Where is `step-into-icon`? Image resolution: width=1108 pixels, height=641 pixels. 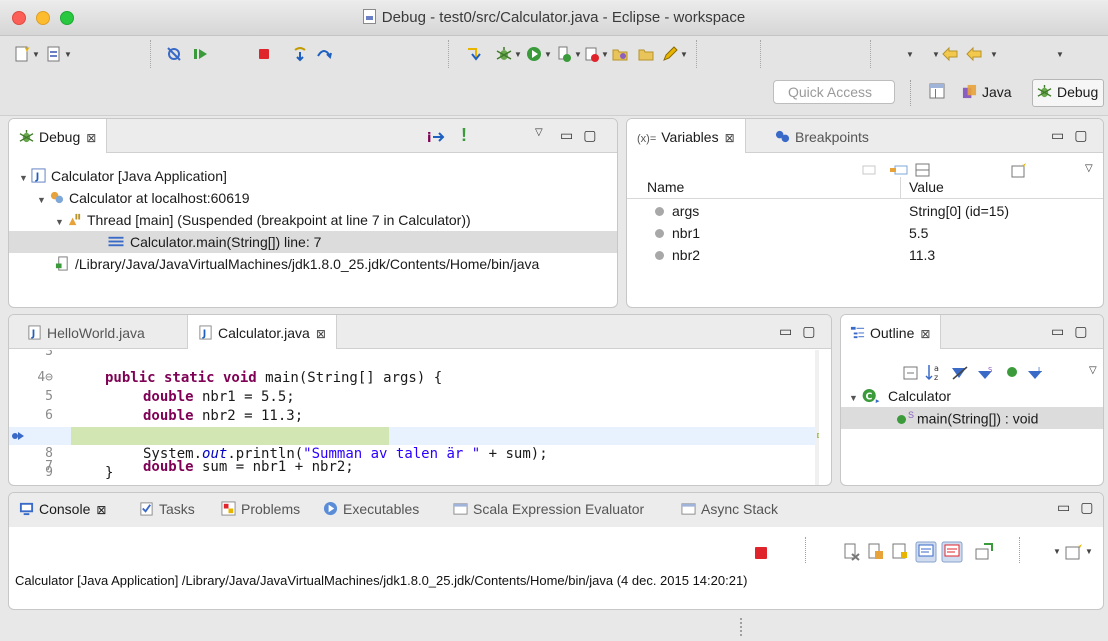
step-into-icon is located at coordinates (300, 54).